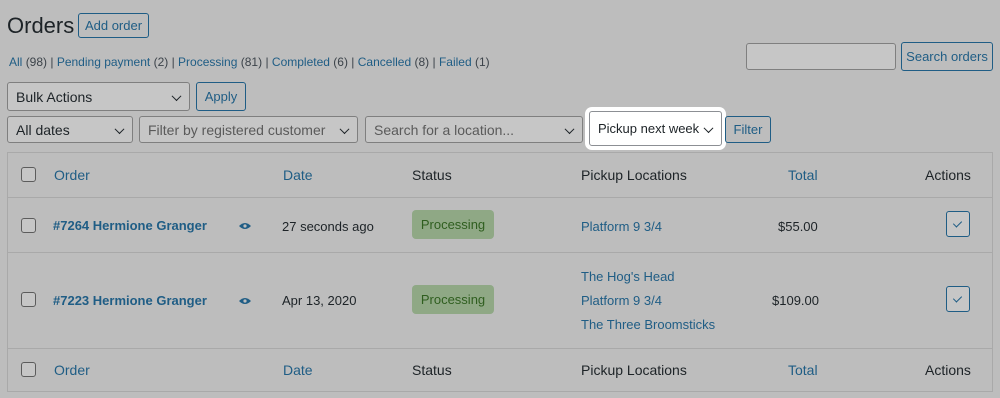 Image resolution: width=1000 pixels, height=398 pixels. Describe the element at coordinates (130, 225) in the screenshot. I see `order-link: #7264 Hermione Granger` at that location.